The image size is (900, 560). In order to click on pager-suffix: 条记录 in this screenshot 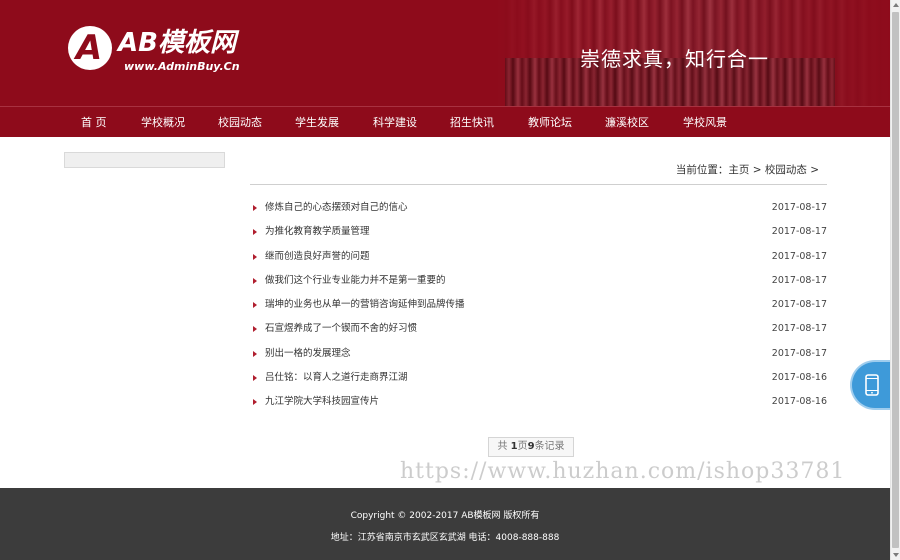, I will do `click(549, 446)`.